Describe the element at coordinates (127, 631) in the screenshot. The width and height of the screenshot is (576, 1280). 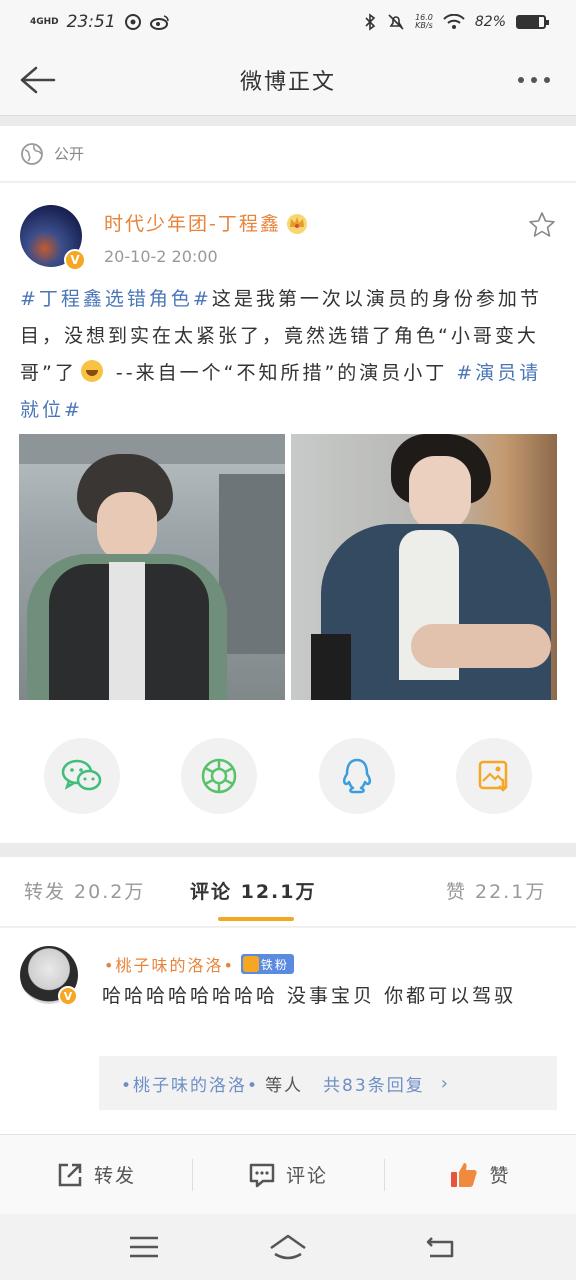
I see `image-person-shirt` at that location.